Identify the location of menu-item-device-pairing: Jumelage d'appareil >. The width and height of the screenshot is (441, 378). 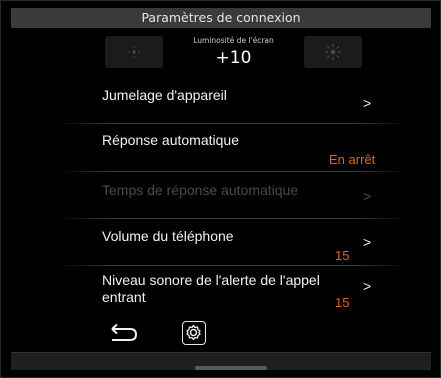
(220, 100).